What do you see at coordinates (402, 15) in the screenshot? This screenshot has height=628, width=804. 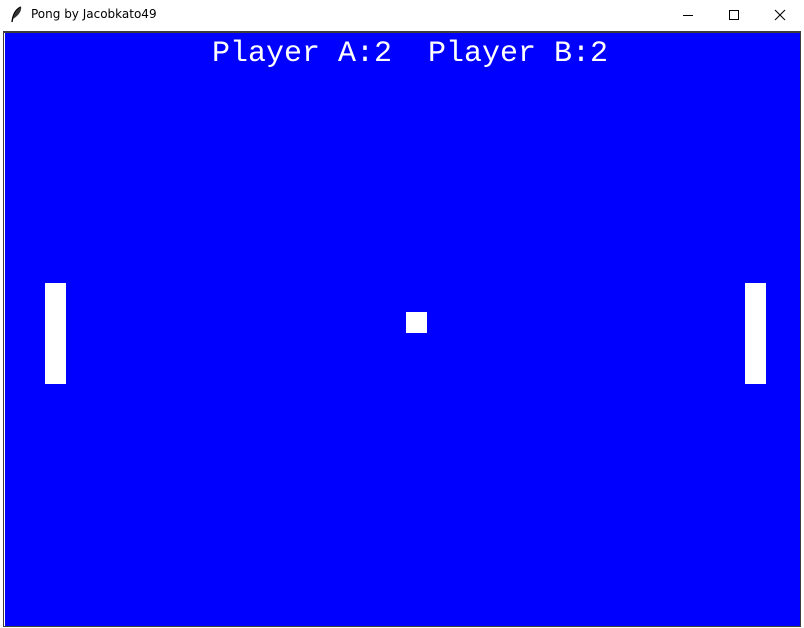 I see `title-bar: Pong by Jacobkato49` at bounding box center [402, 15].